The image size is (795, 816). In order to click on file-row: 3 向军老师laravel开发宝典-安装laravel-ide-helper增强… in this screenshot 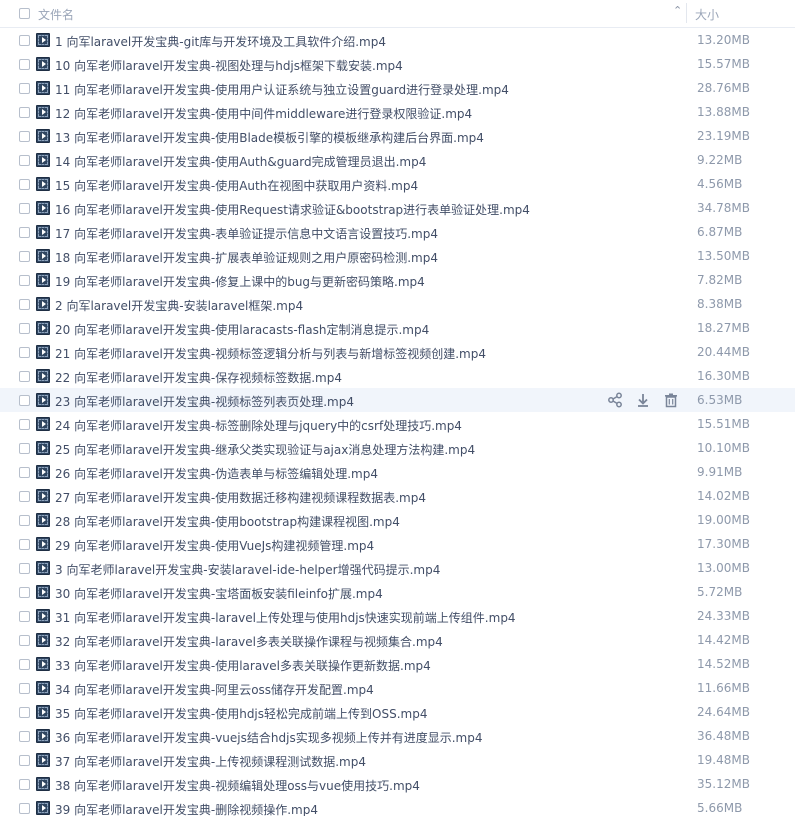, I will do `click(397, 568)`.